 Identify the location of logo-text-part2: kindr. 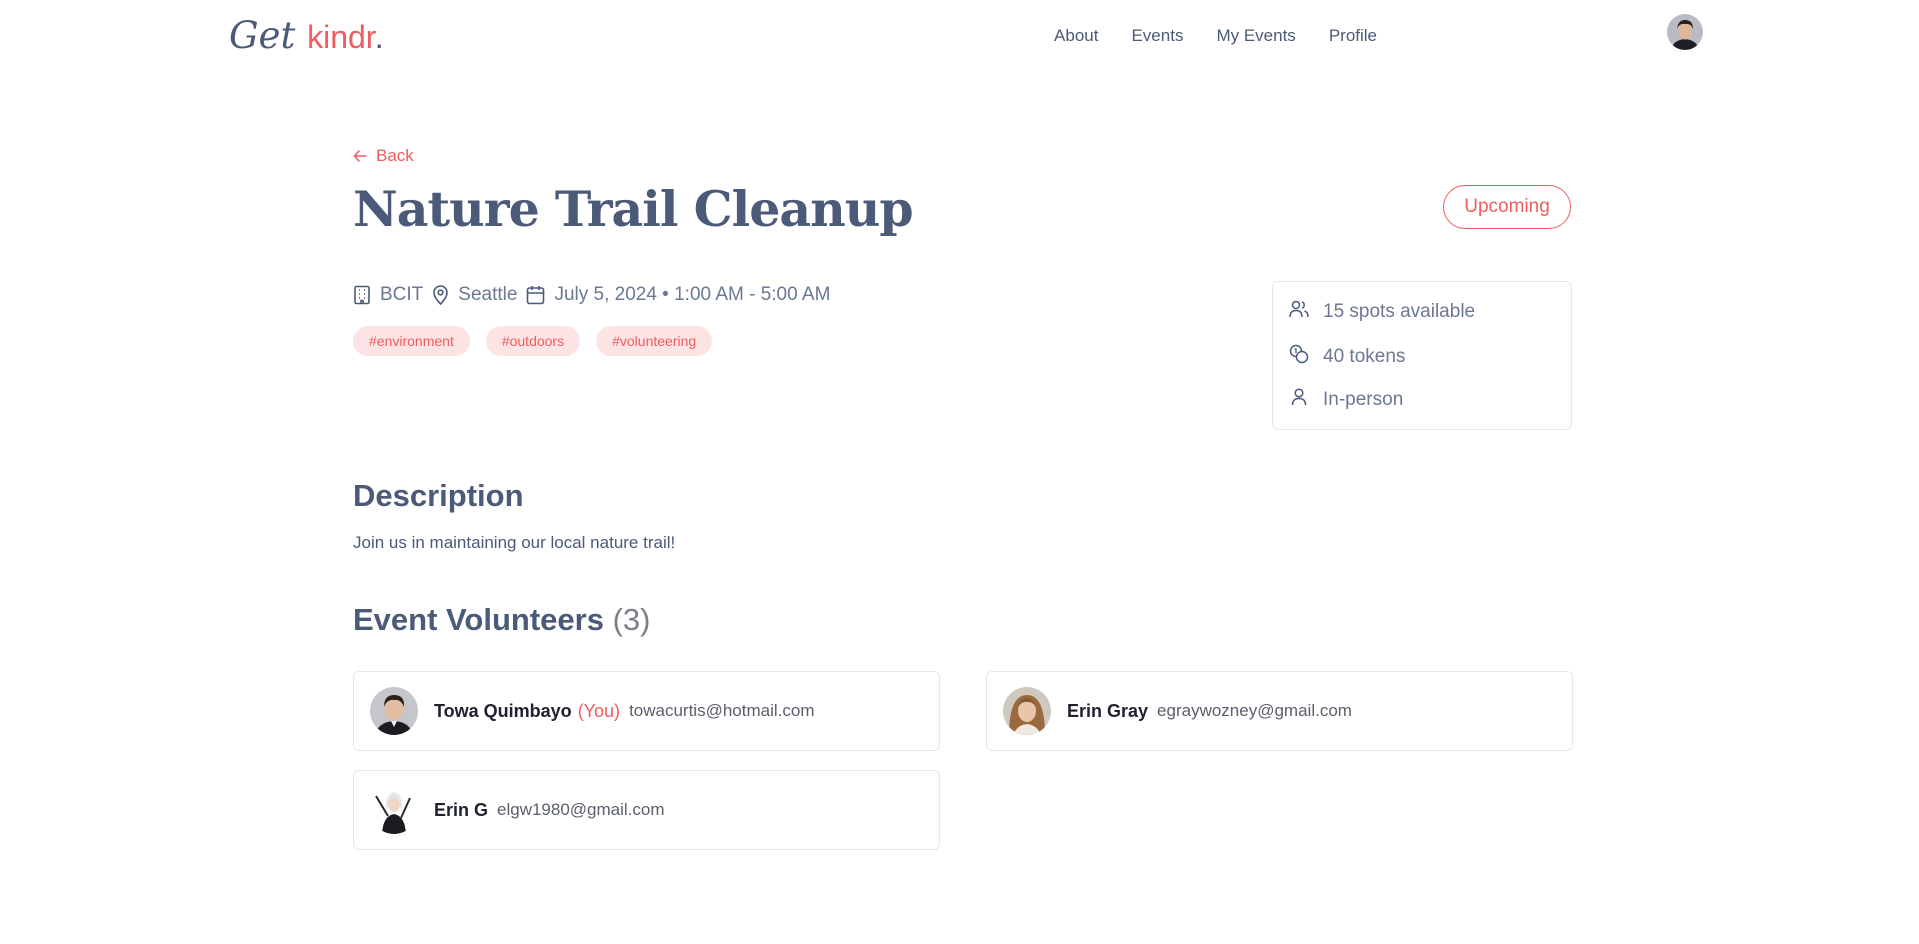
(341, 37).